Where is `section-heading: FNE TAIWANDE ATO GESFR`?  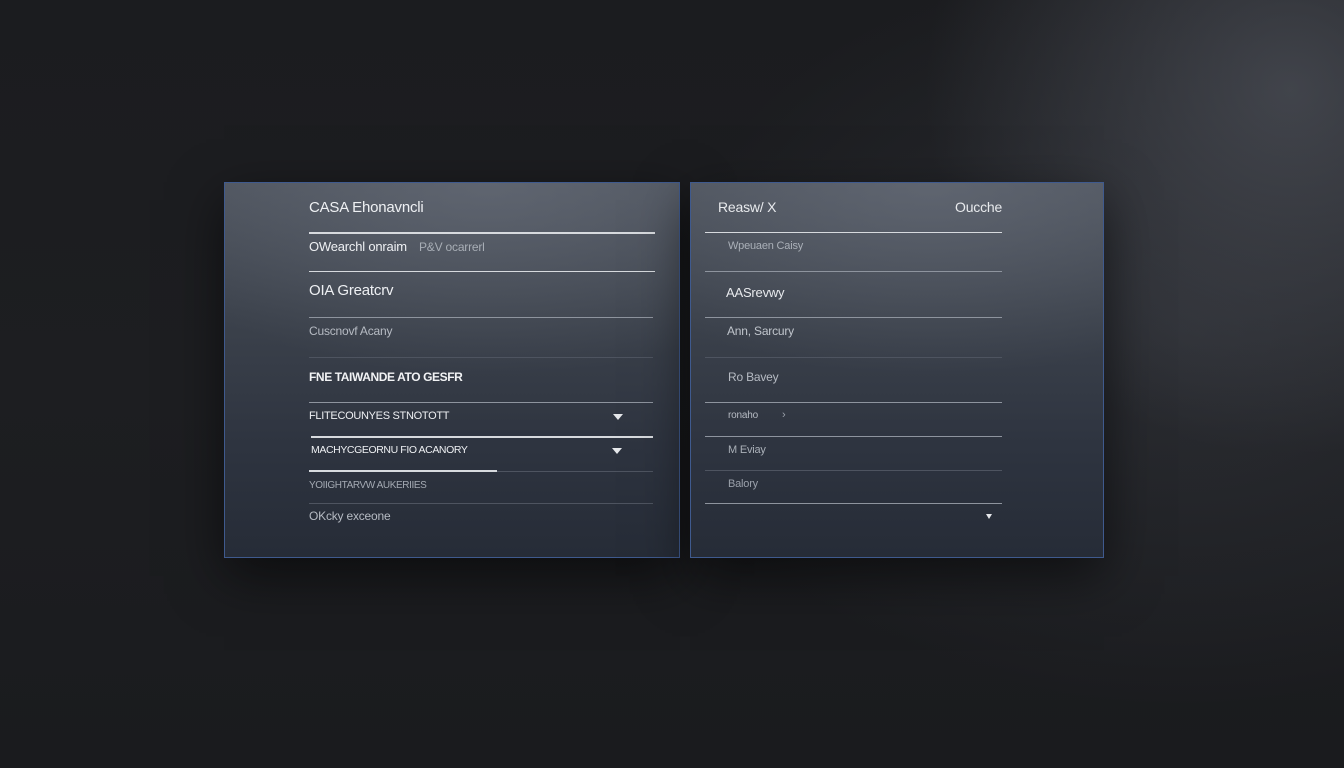
section-heading: FNE TAIWANDE ATO GESFR is located at coordinates (386, 377).